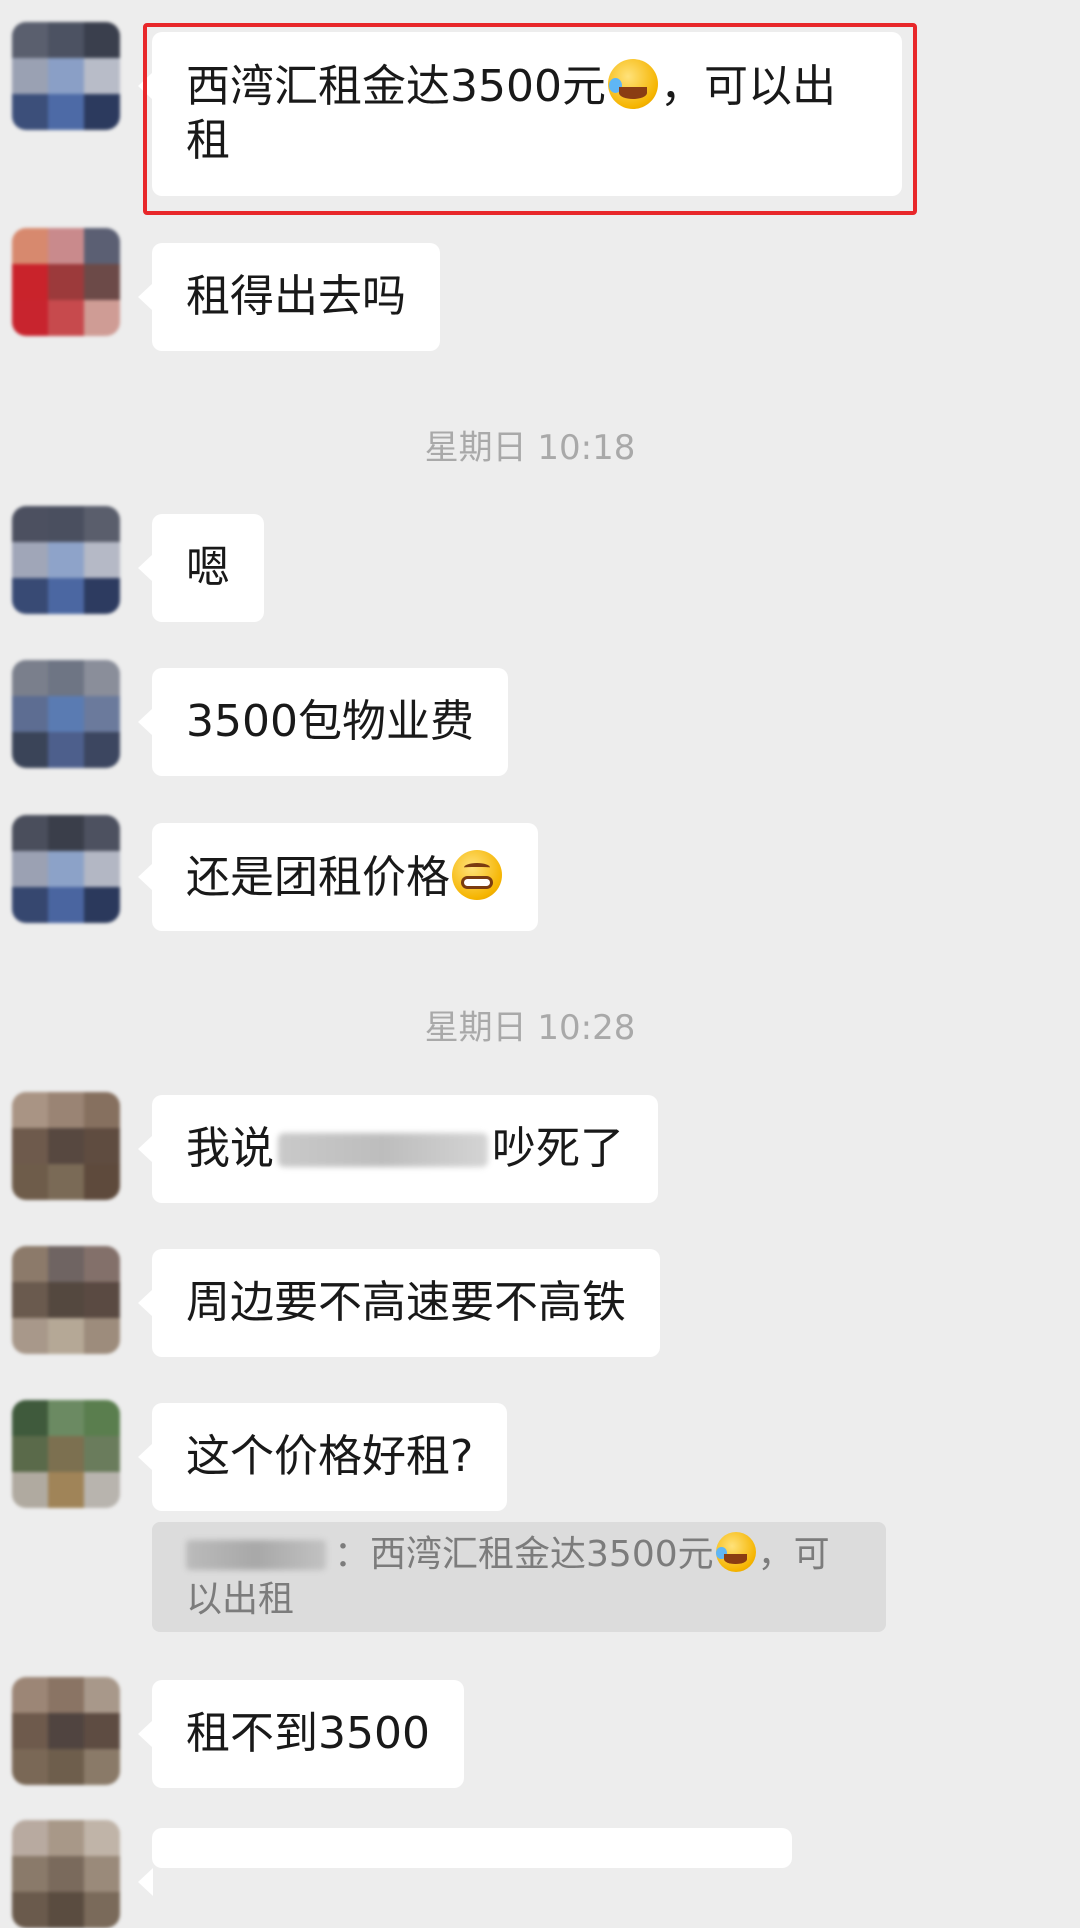 This screenshot has height=1928, width=1080. I want to click on message-text: 周边要不高速要不高铁, so click(406, 1302).